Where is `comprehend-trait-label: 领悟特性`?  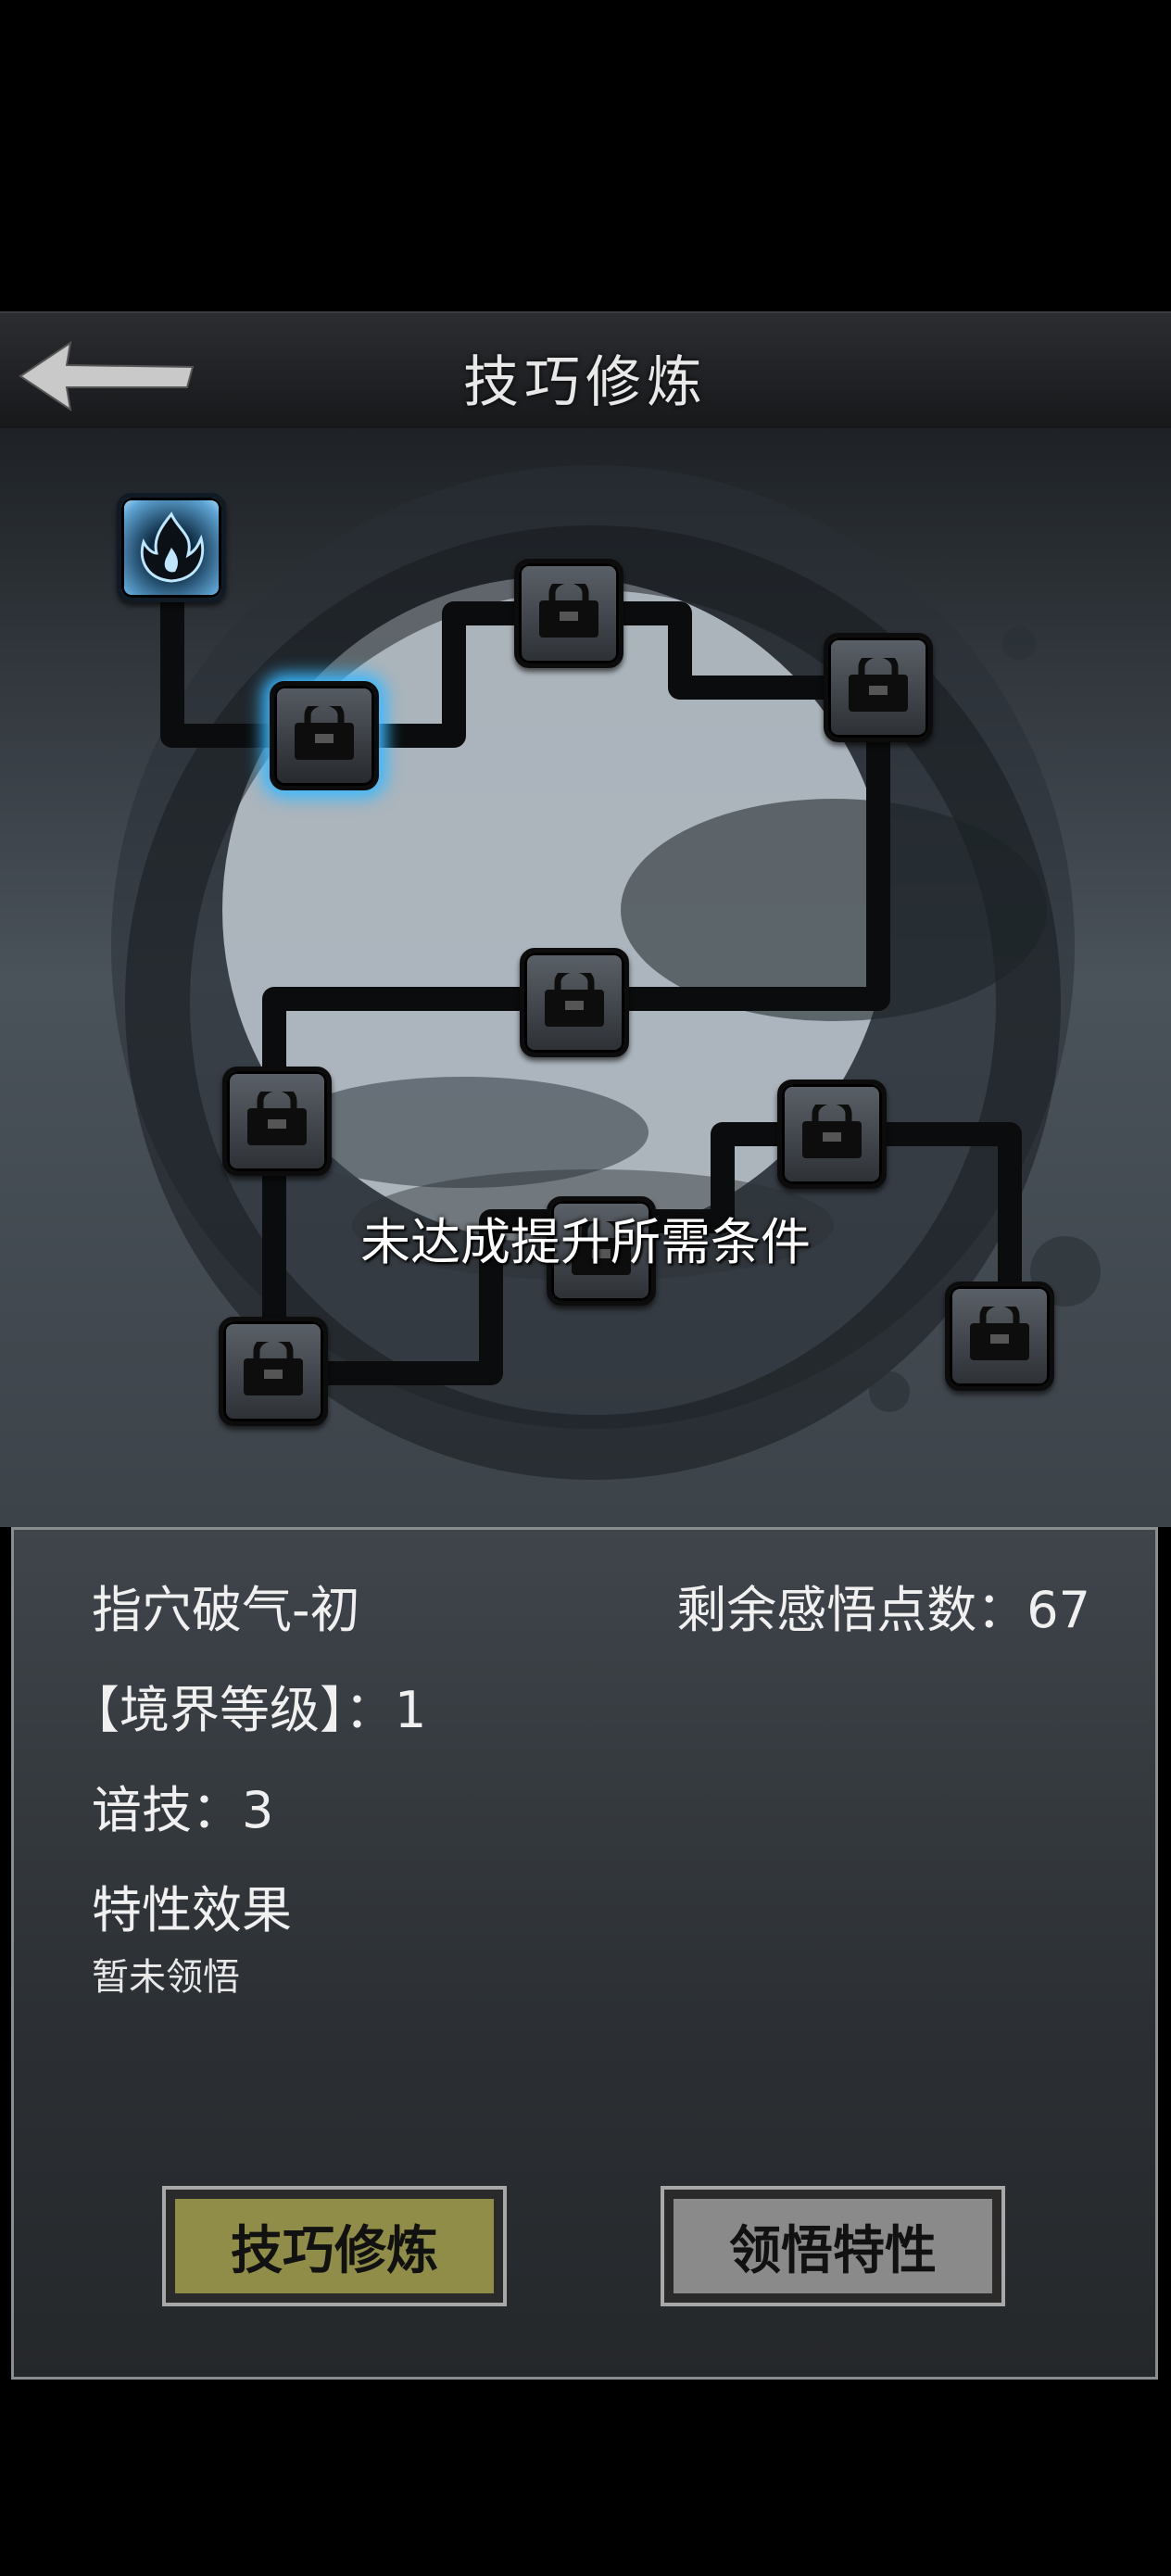 comprehend-trait-label: 领悟特性 is located at coordinates (833, 2246).